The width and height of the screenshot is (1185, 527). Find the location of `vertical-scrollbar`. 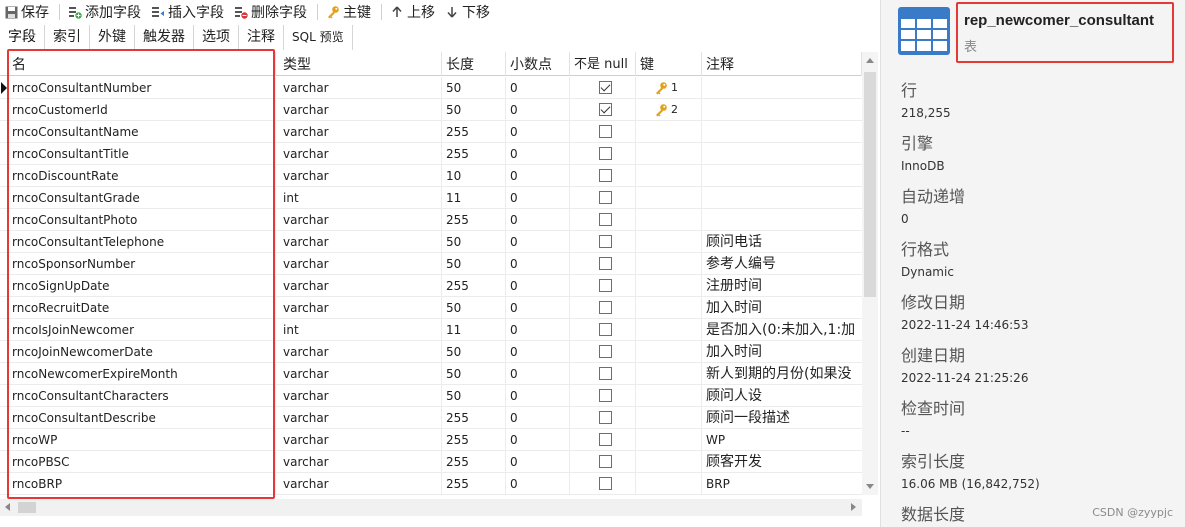

vertical-scrollbar is located at coordinates (870, 273).